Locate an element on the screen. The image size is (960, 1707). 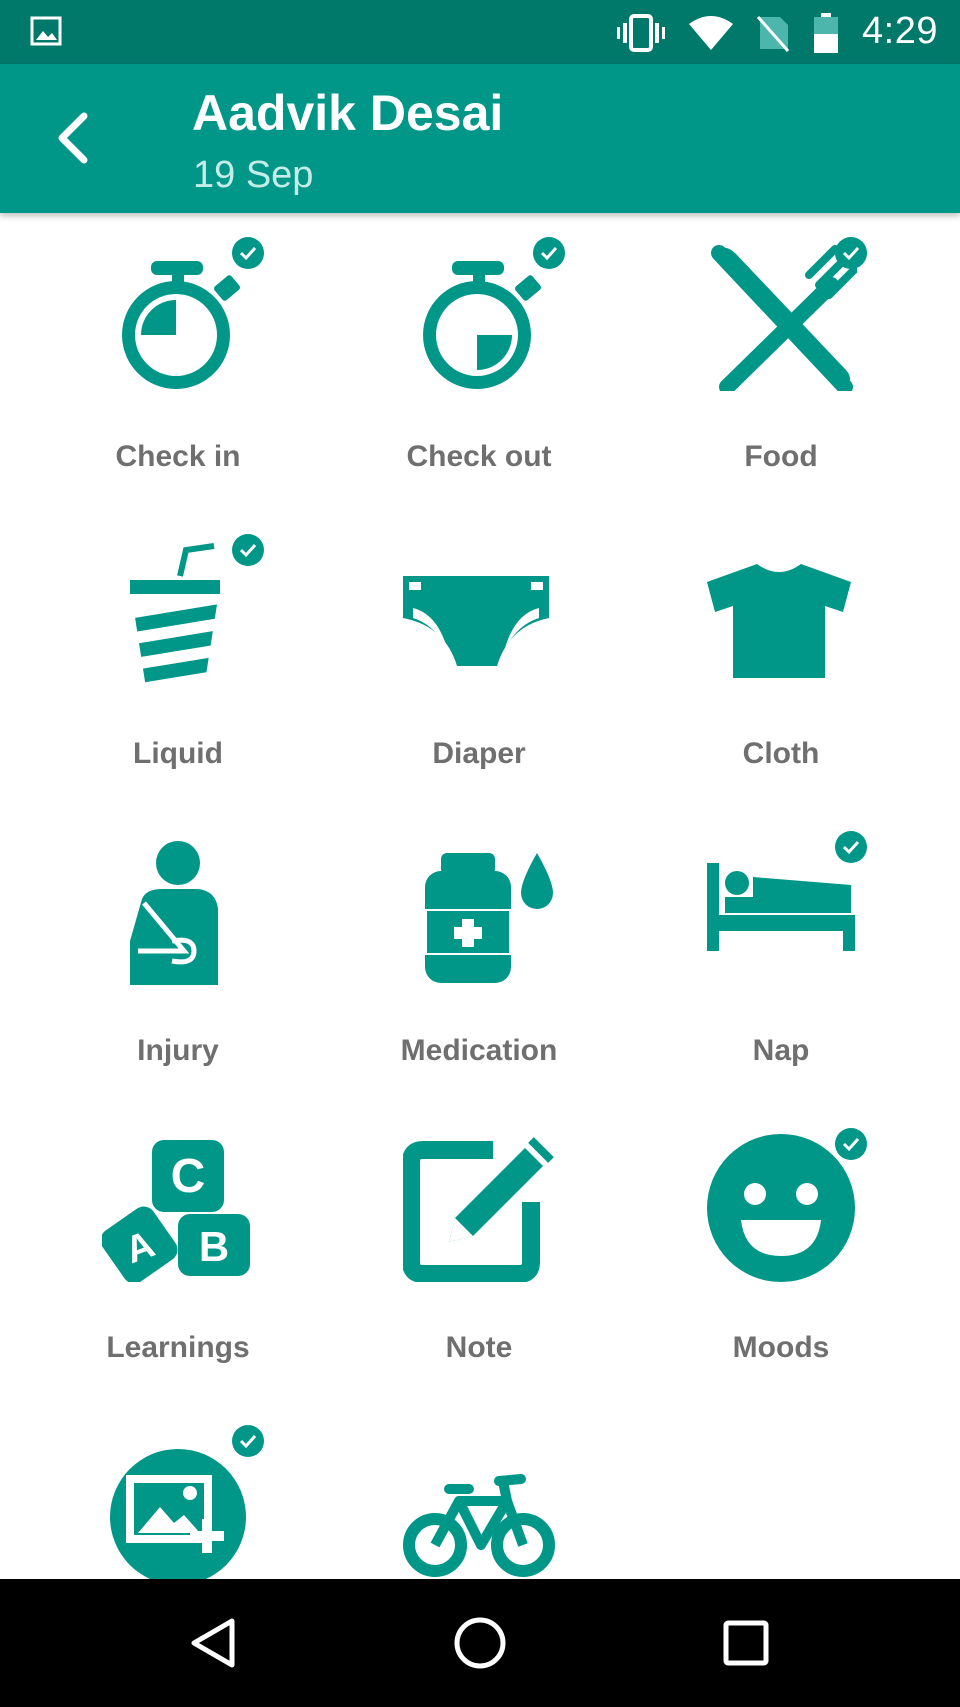
activity-learnings: CBA Learnings is located at coordinates (178, 1252).